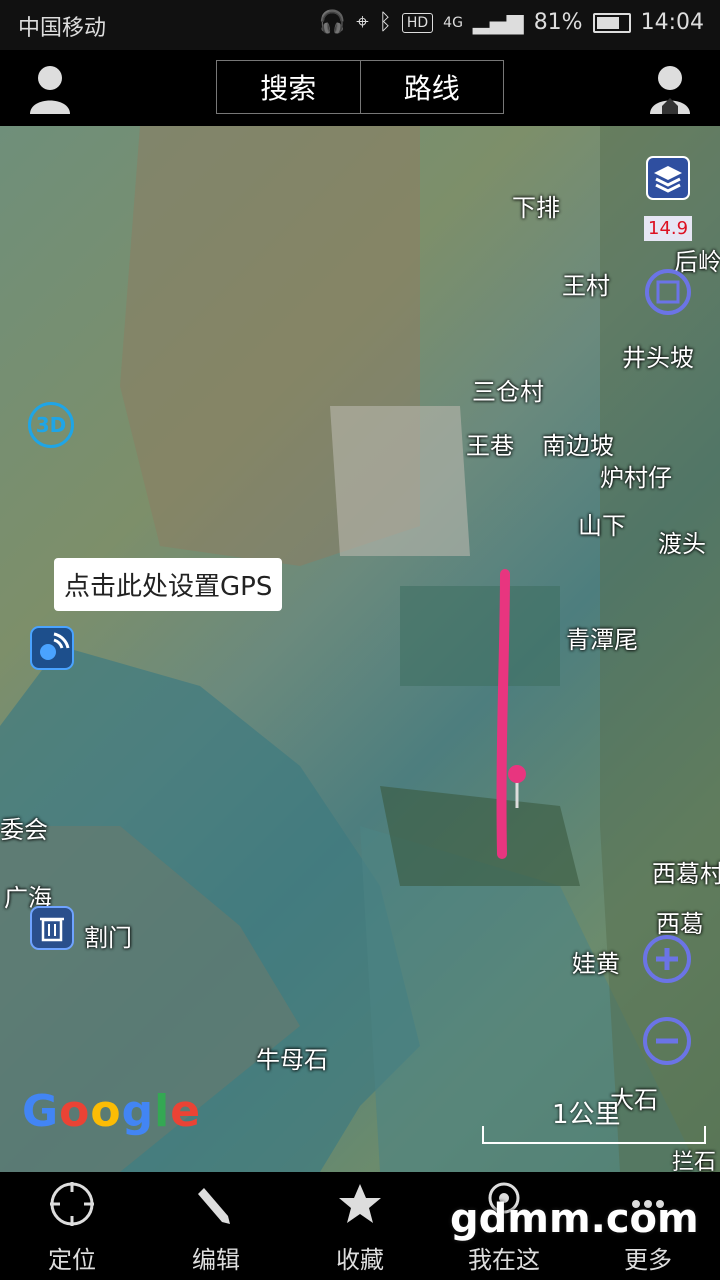 This screenshot has height=1280, width=720. What do you see at coordinates (417, 22) in the screenshot?
I see `hd-badge: HD` at bounding box center [417, 22].